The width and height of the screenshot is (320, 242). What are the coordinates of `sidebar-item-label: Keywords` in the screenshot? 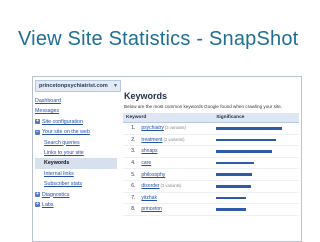 It's located at (57, 163).